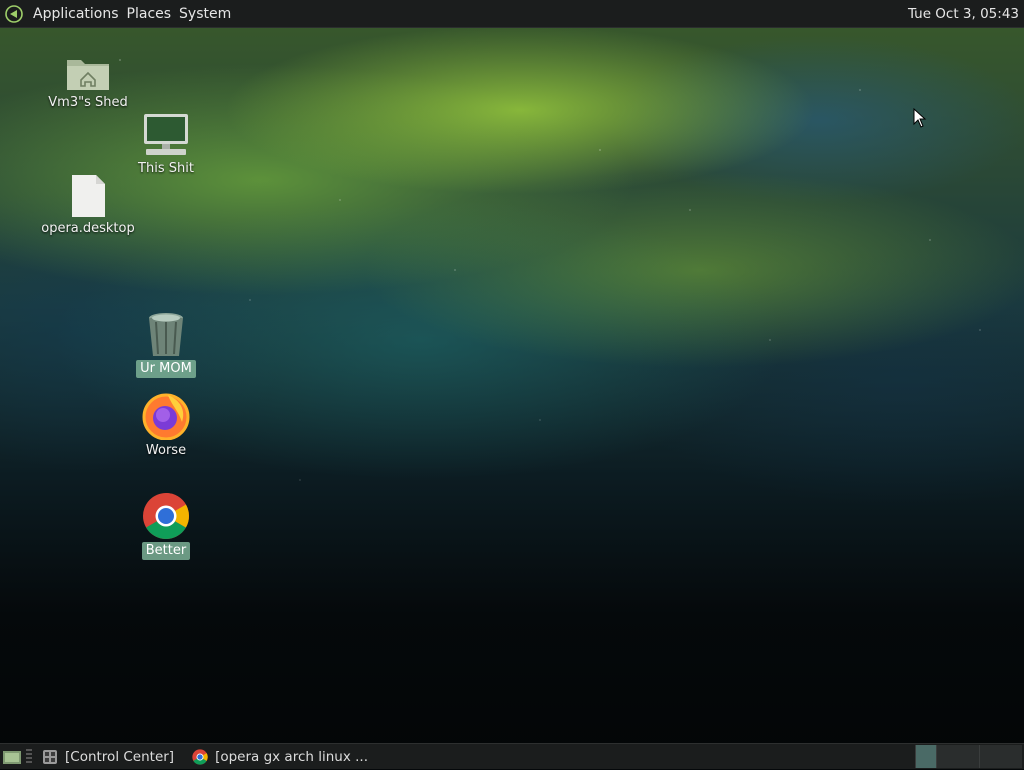 The width and height of the screenshot is (1024, 770). Describe the element at coordinates (166, 332) in the screenshot. I see `trash-icon` at that location.